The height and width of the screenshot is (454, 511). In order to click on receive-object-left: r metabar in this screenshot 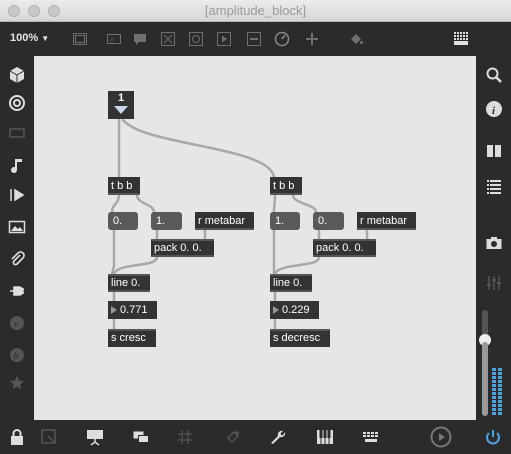, I will do `click(224, 221)`.